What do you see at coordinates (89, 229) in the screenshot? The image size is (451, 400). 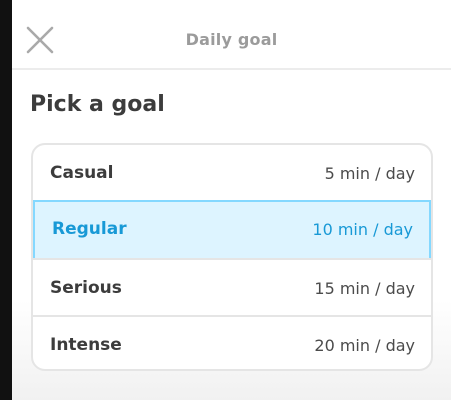 I see `goal-name: Regular` at bounding box center [89, 229].